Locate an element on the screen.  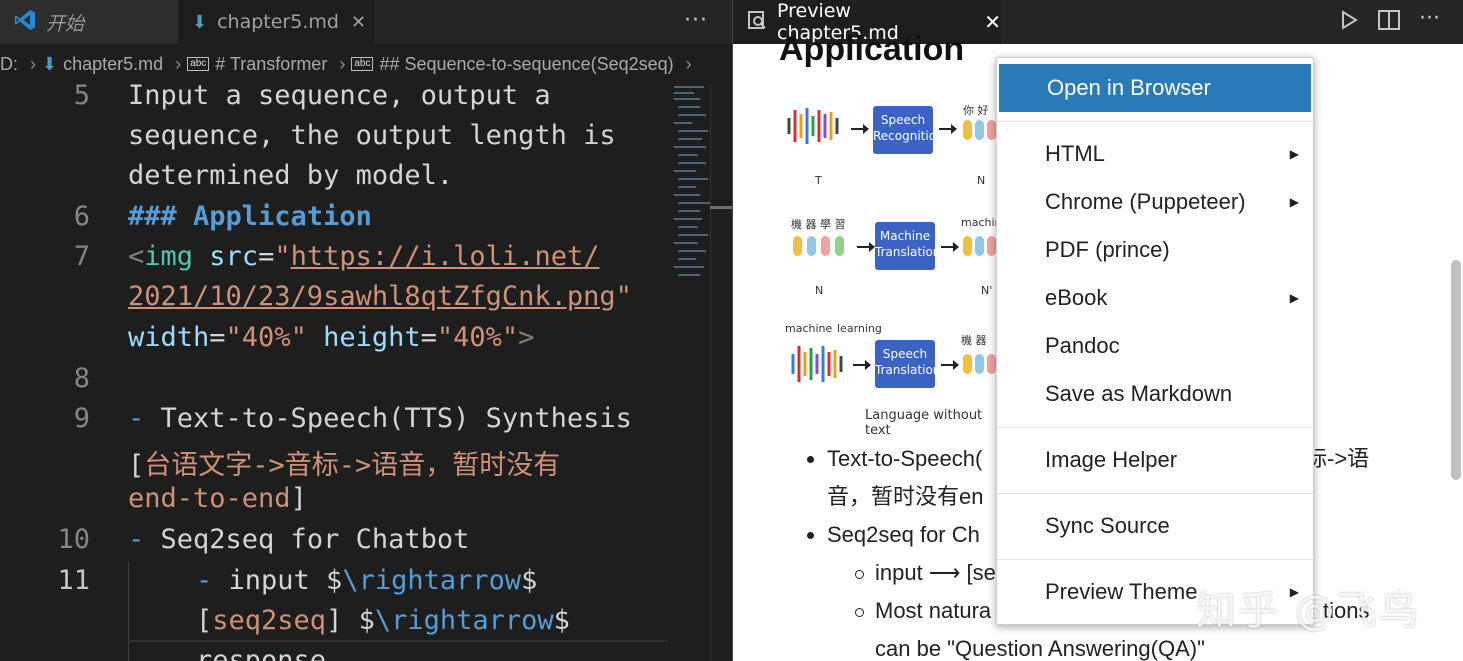
menu-item-label: HTML is located at coordinates (1075, 153).